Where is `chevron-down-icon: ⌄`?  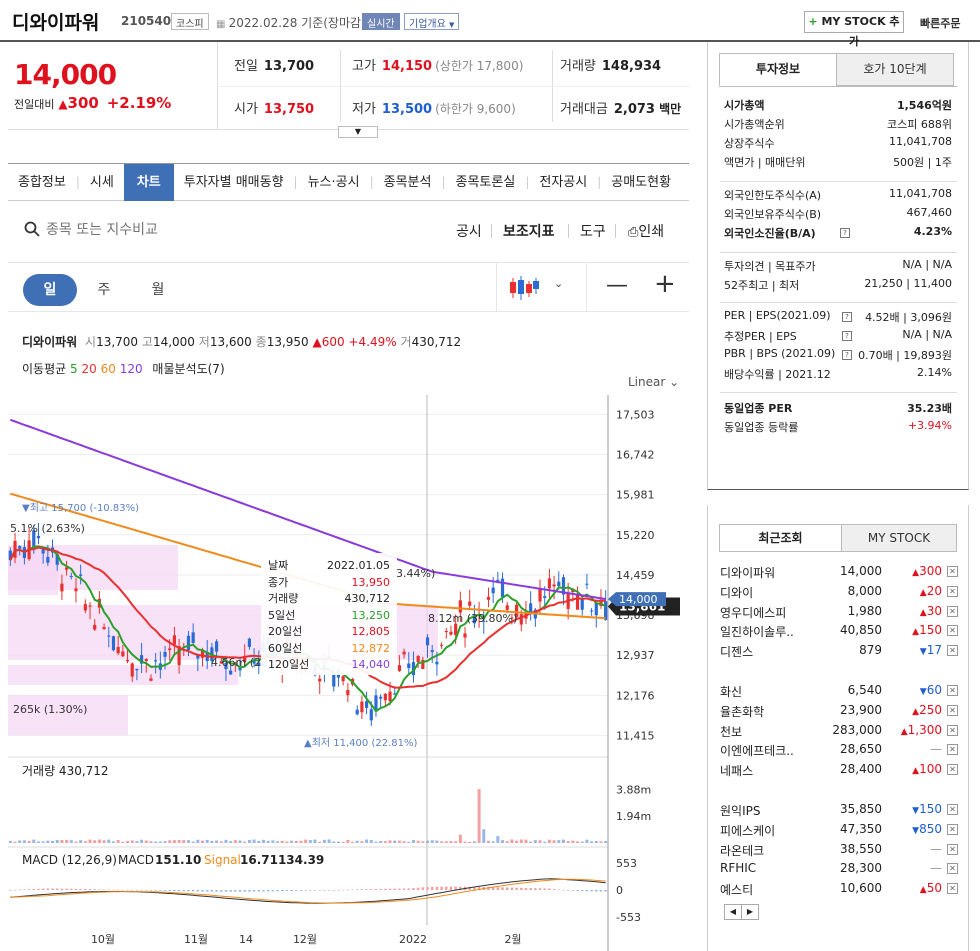
chevron-down-icon: ⌄ is located at coordinates (558, 283).